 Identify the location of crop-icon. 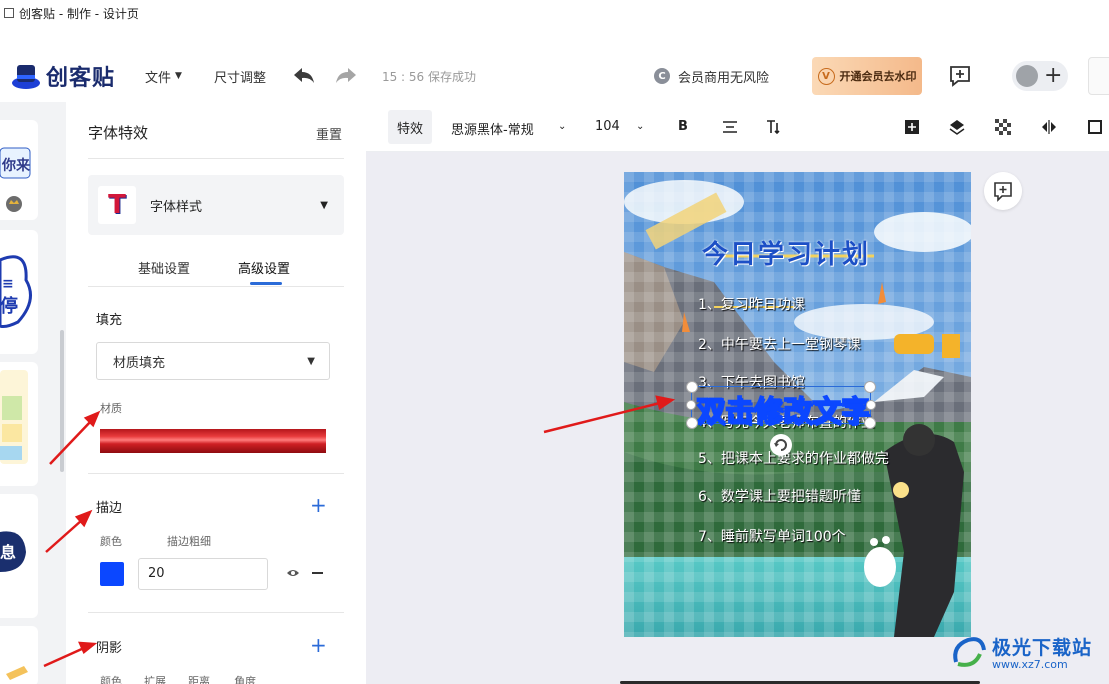
(1095, 127).